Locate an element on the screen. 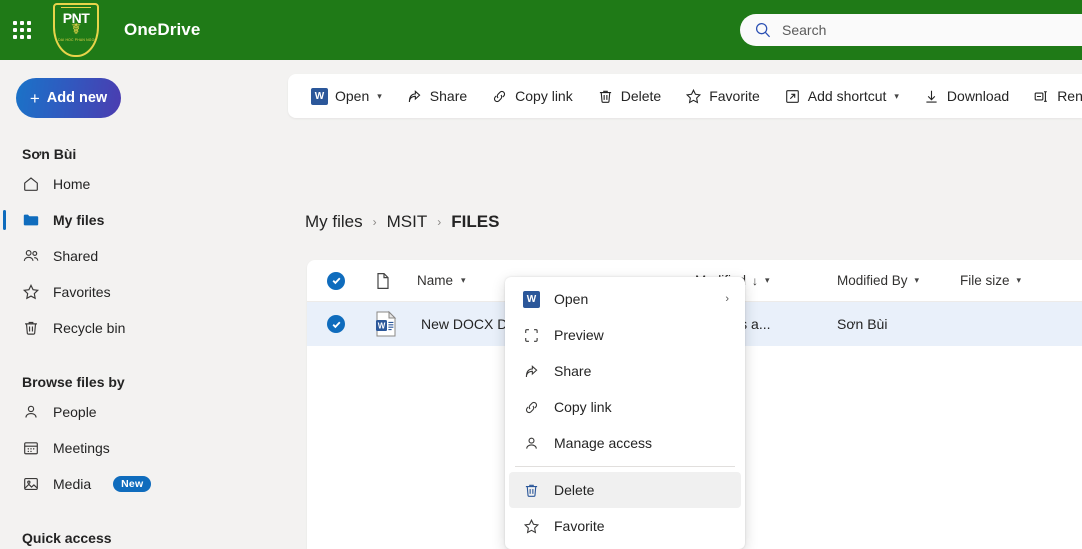  organization-logo: PNT ☤ TRUONG DAI HOC PHAN NGOC THACH is located at coordinates (76, 30).